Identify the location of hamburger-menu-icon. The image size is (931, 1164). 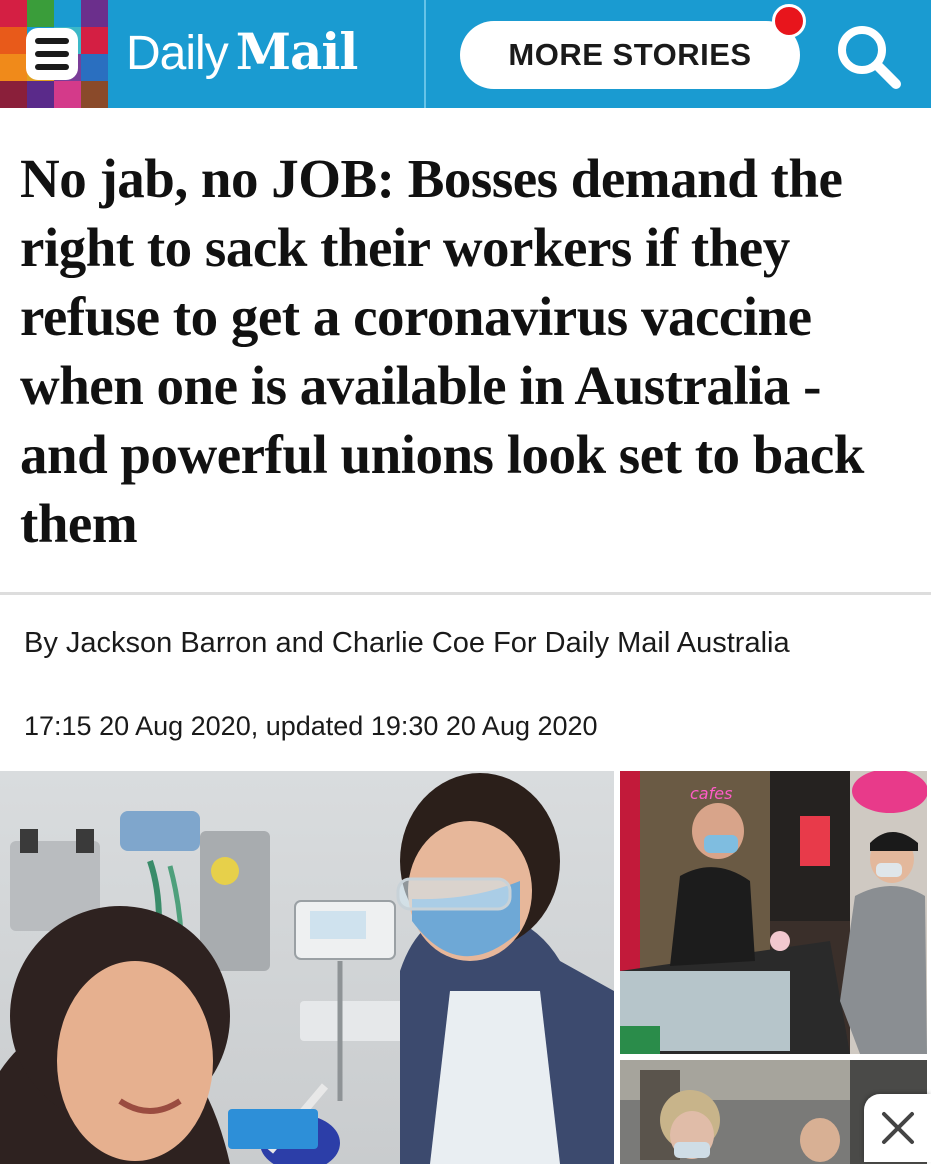
(52, 54).